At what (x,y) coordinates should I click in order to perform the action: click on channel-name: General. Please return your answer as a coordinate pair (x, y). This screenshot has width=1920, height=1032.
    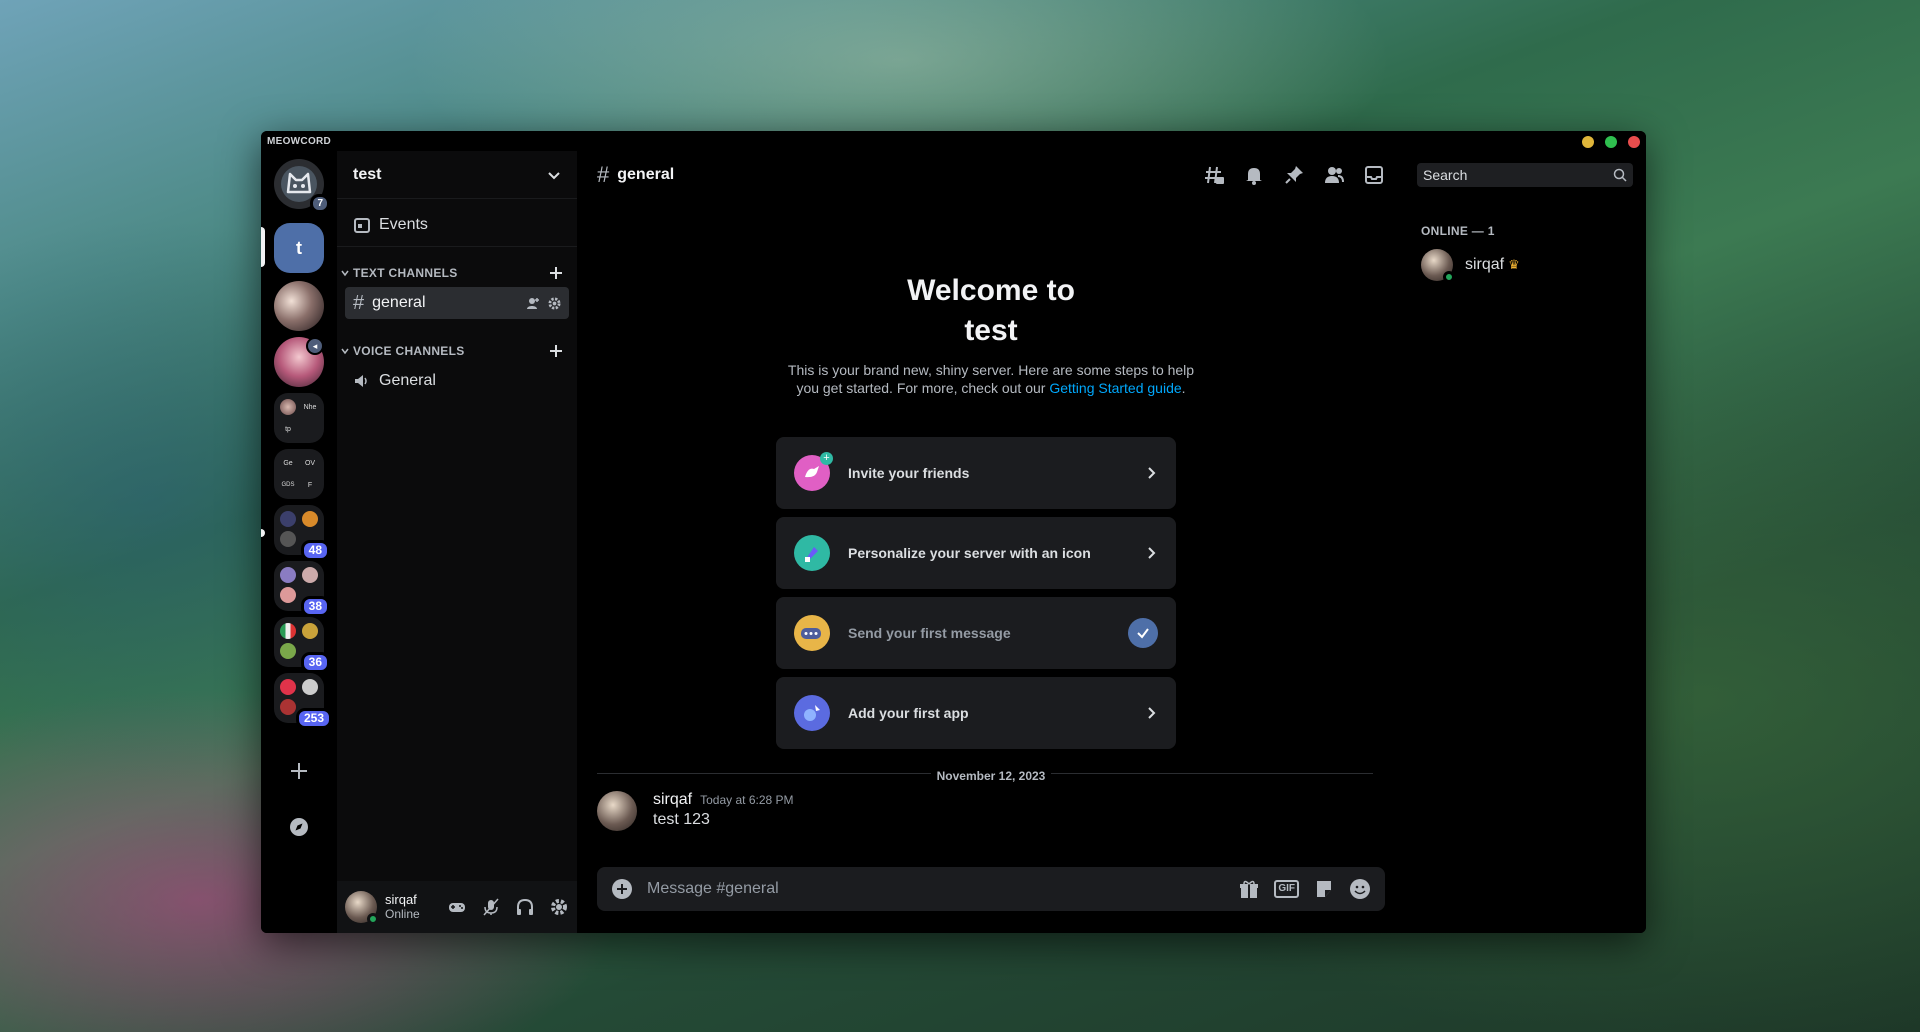
    Looking at the image, I should click on (407, 380).